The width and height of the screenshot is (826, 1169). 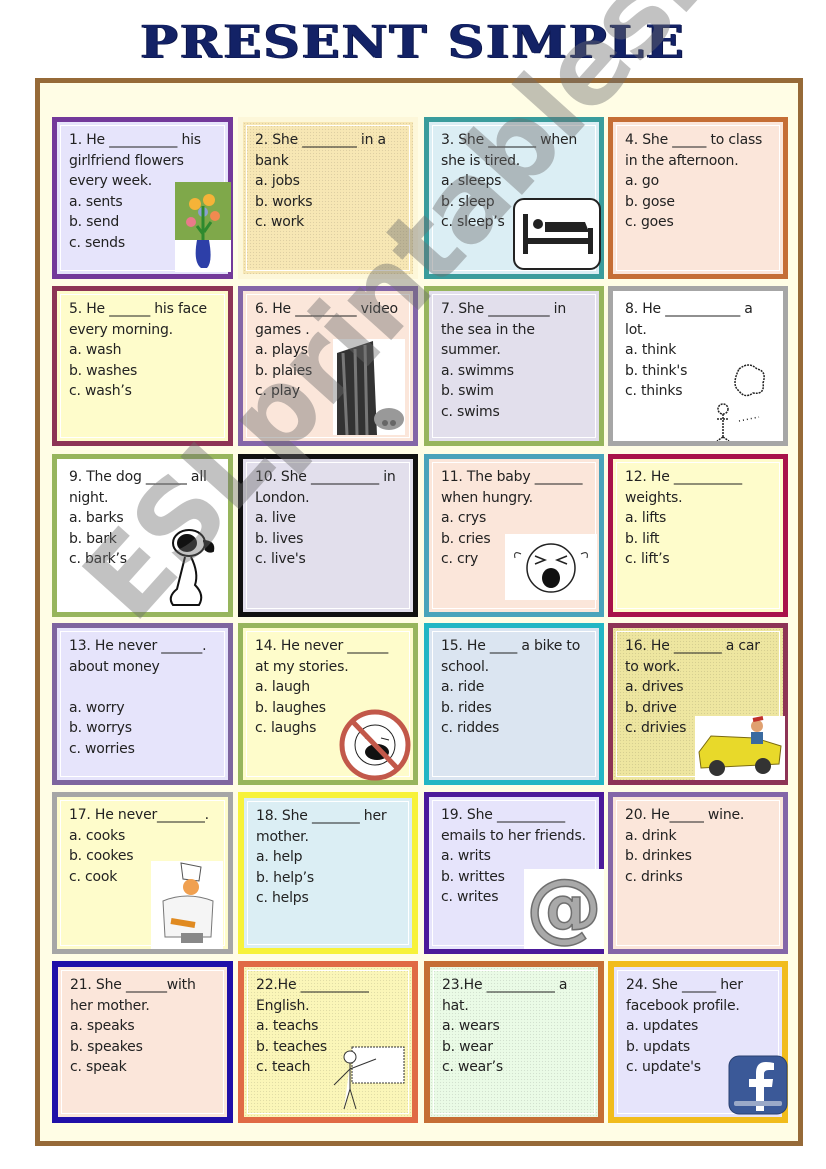 I want to click on answer-option: b. rides, so click(x=515, y=708).